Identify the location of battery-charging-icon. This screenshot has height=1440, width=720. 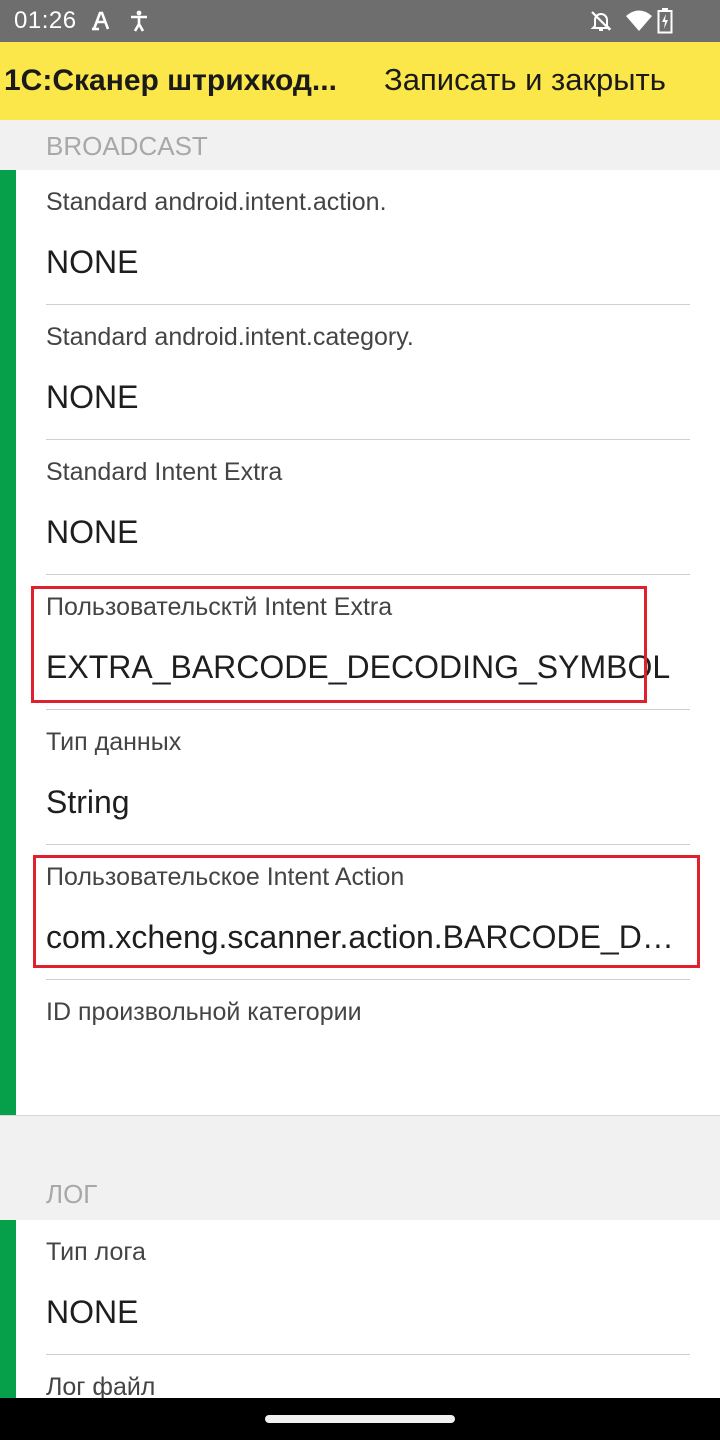
(665, 21).